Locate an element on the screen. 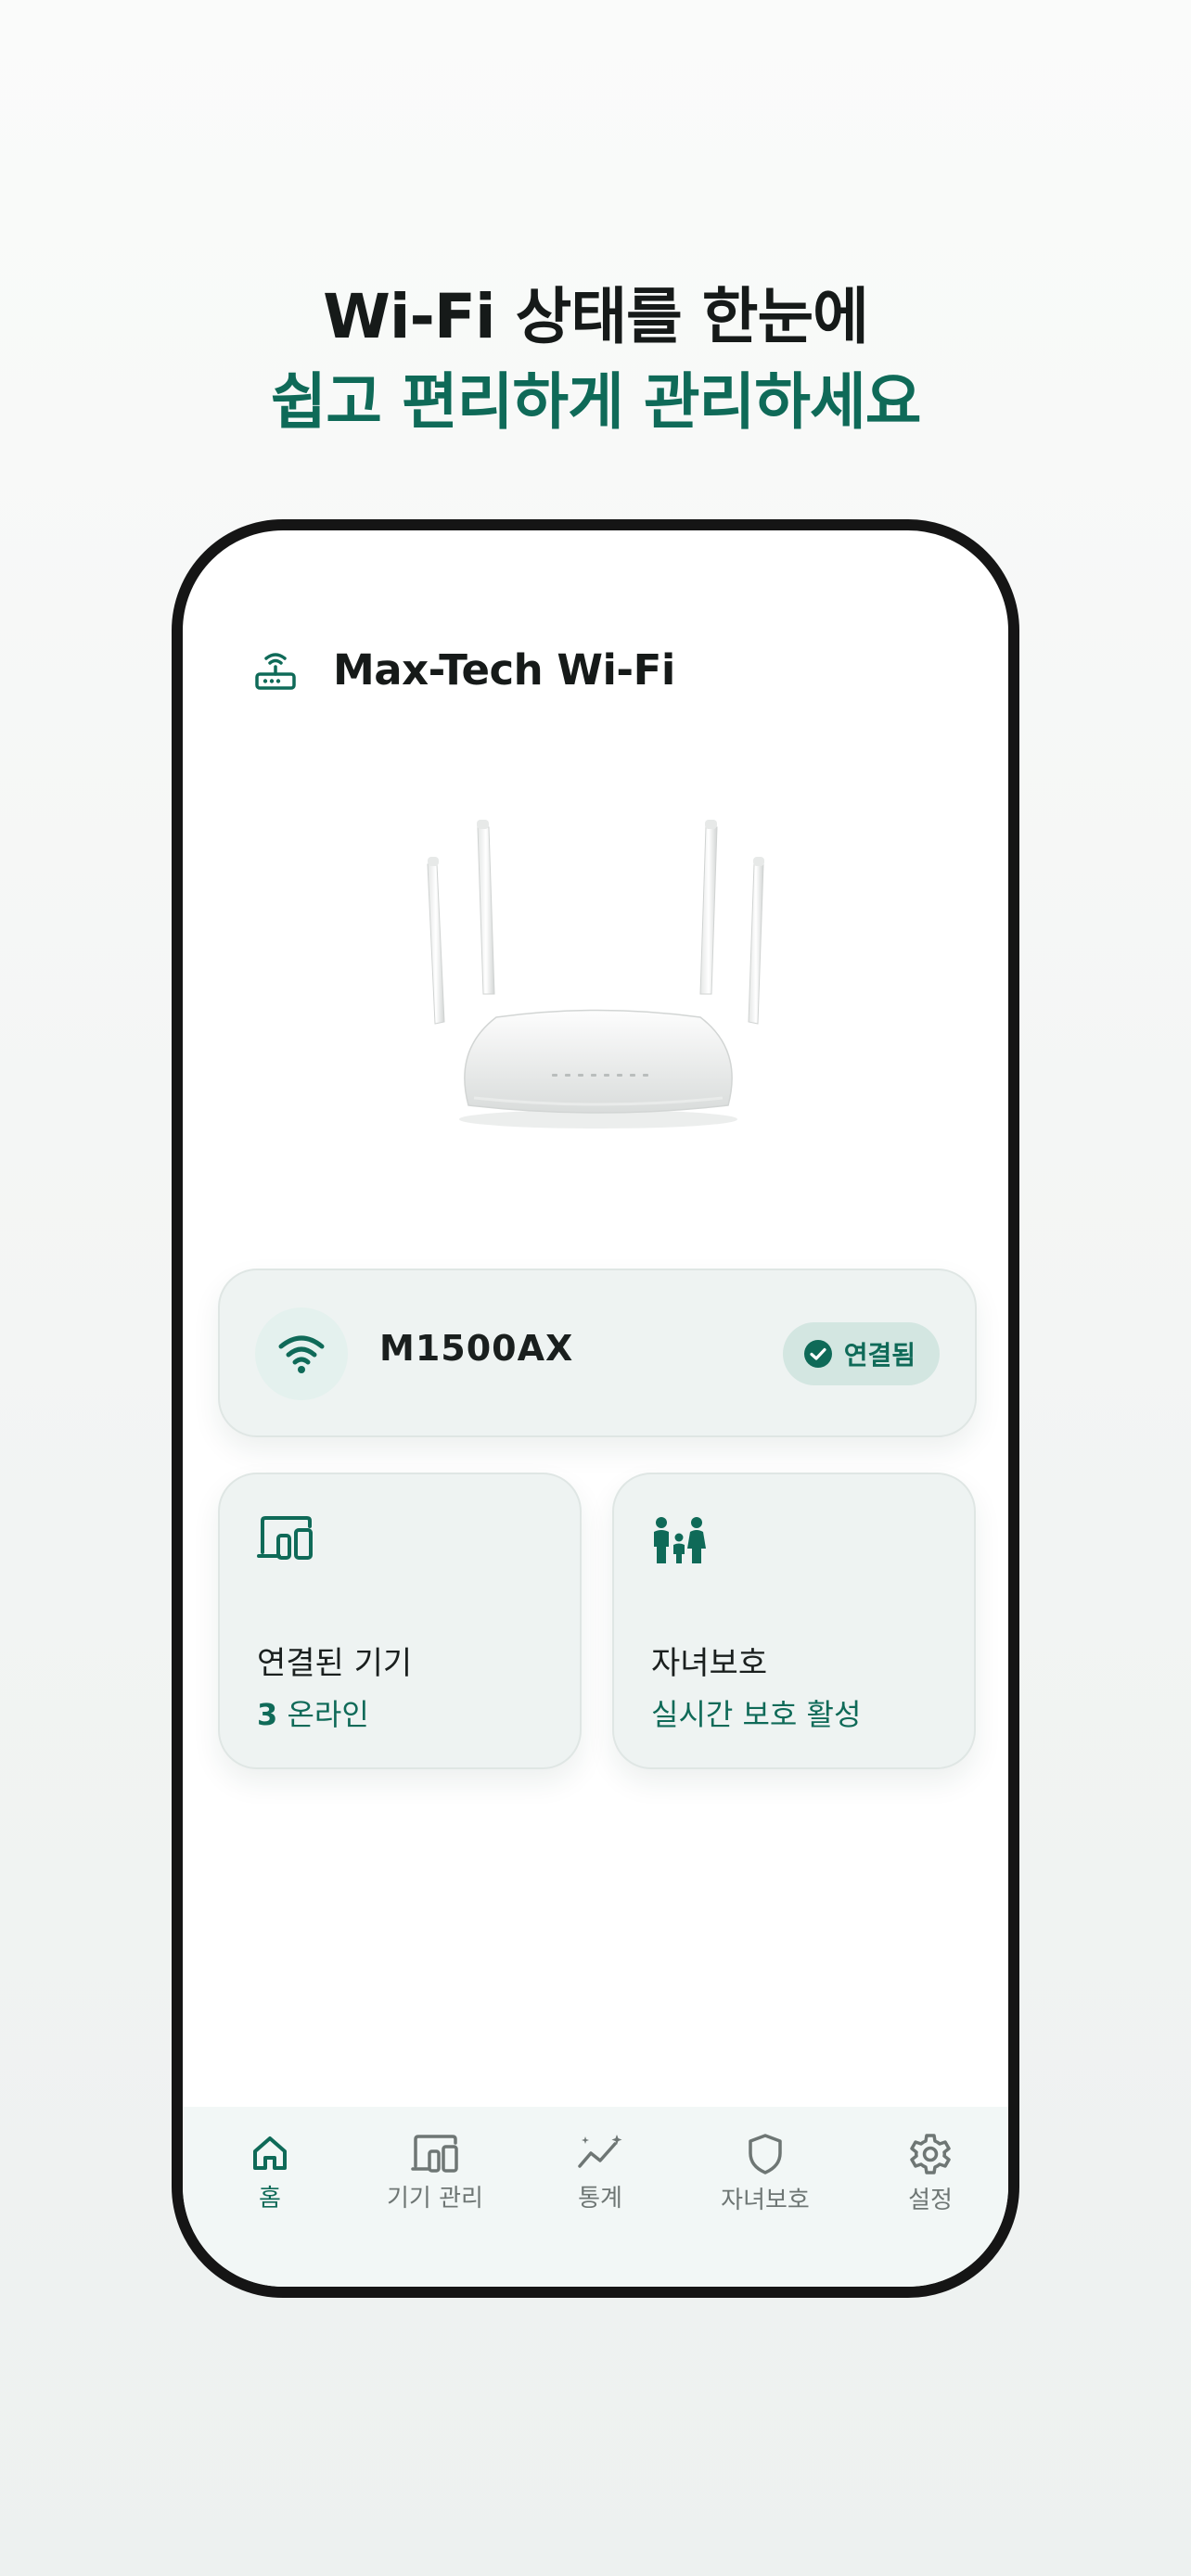 The width and height of the screenshot is (1191, 2576). online-label: 온라인 is located at coordinates (328, 1714).